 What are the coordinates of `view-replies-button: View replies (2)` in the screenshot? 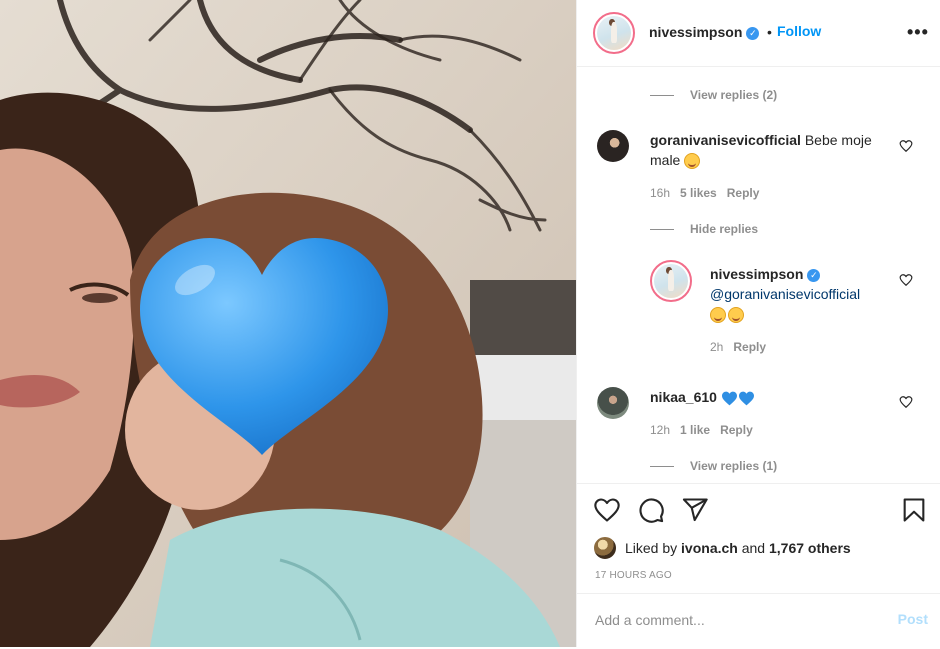 It's located at (713, 95).